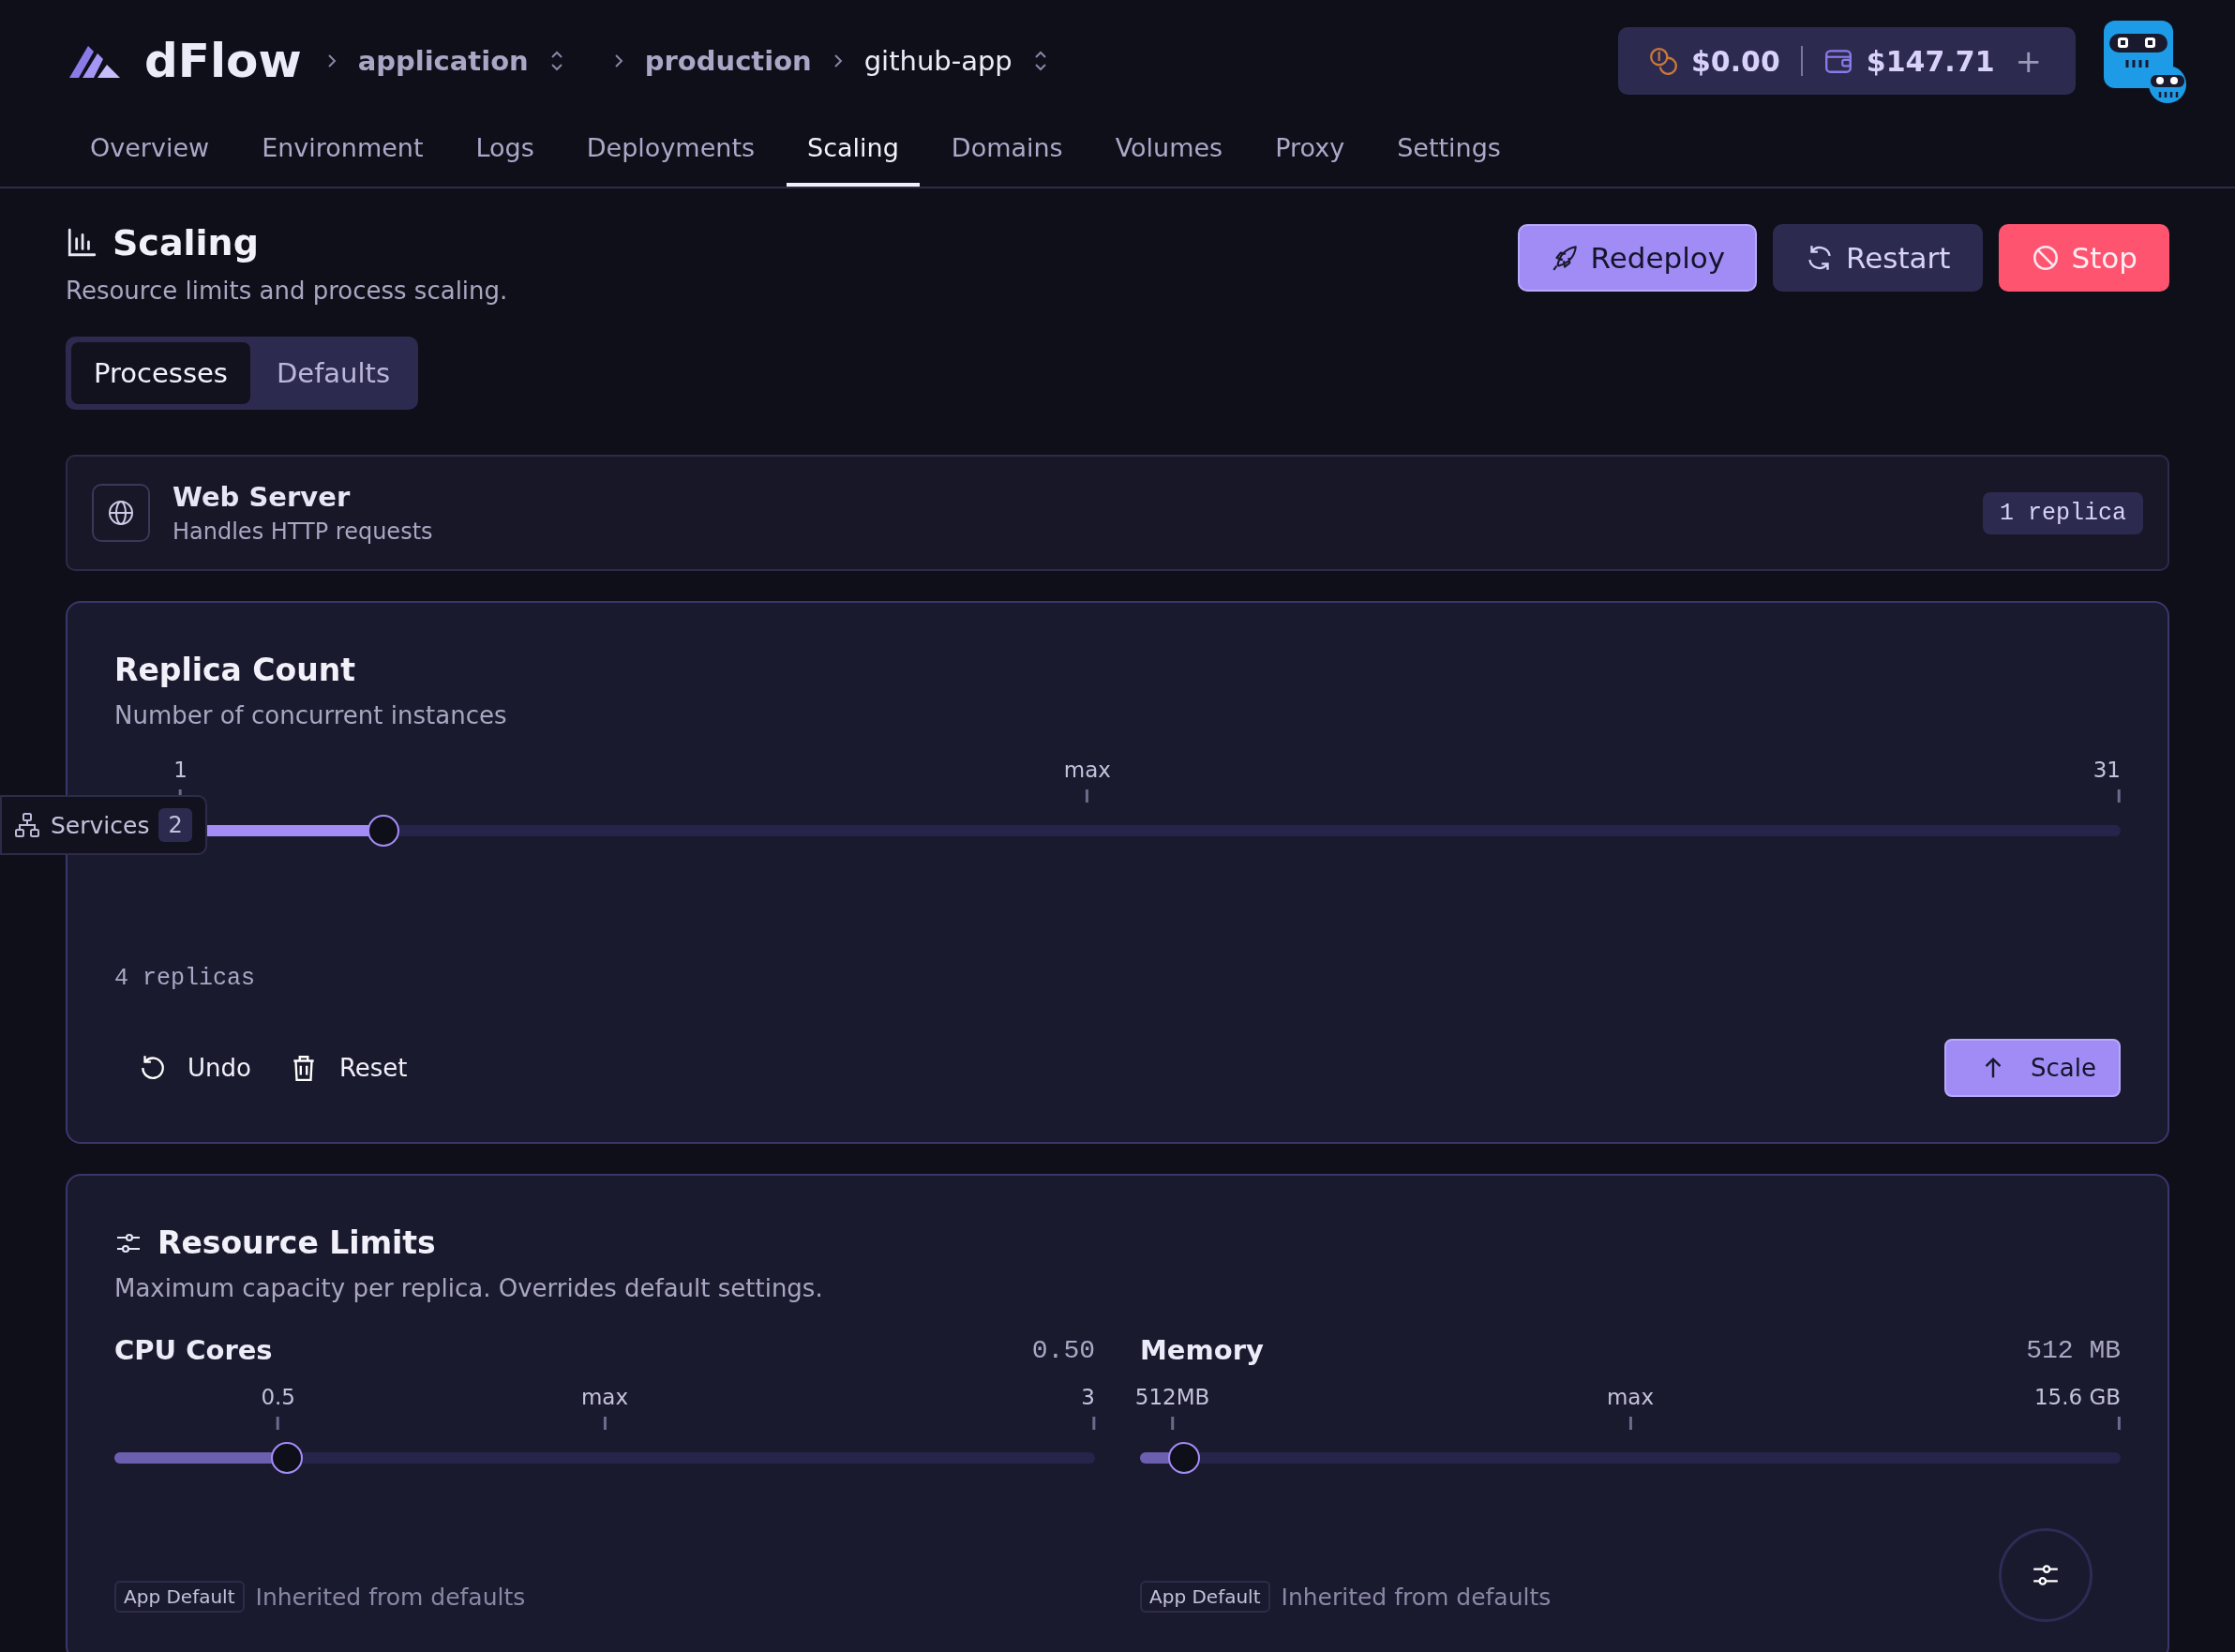 This screenshot has width=2235, height=1652. I want to click on free-credits: $0.00, so click(1735, 61).